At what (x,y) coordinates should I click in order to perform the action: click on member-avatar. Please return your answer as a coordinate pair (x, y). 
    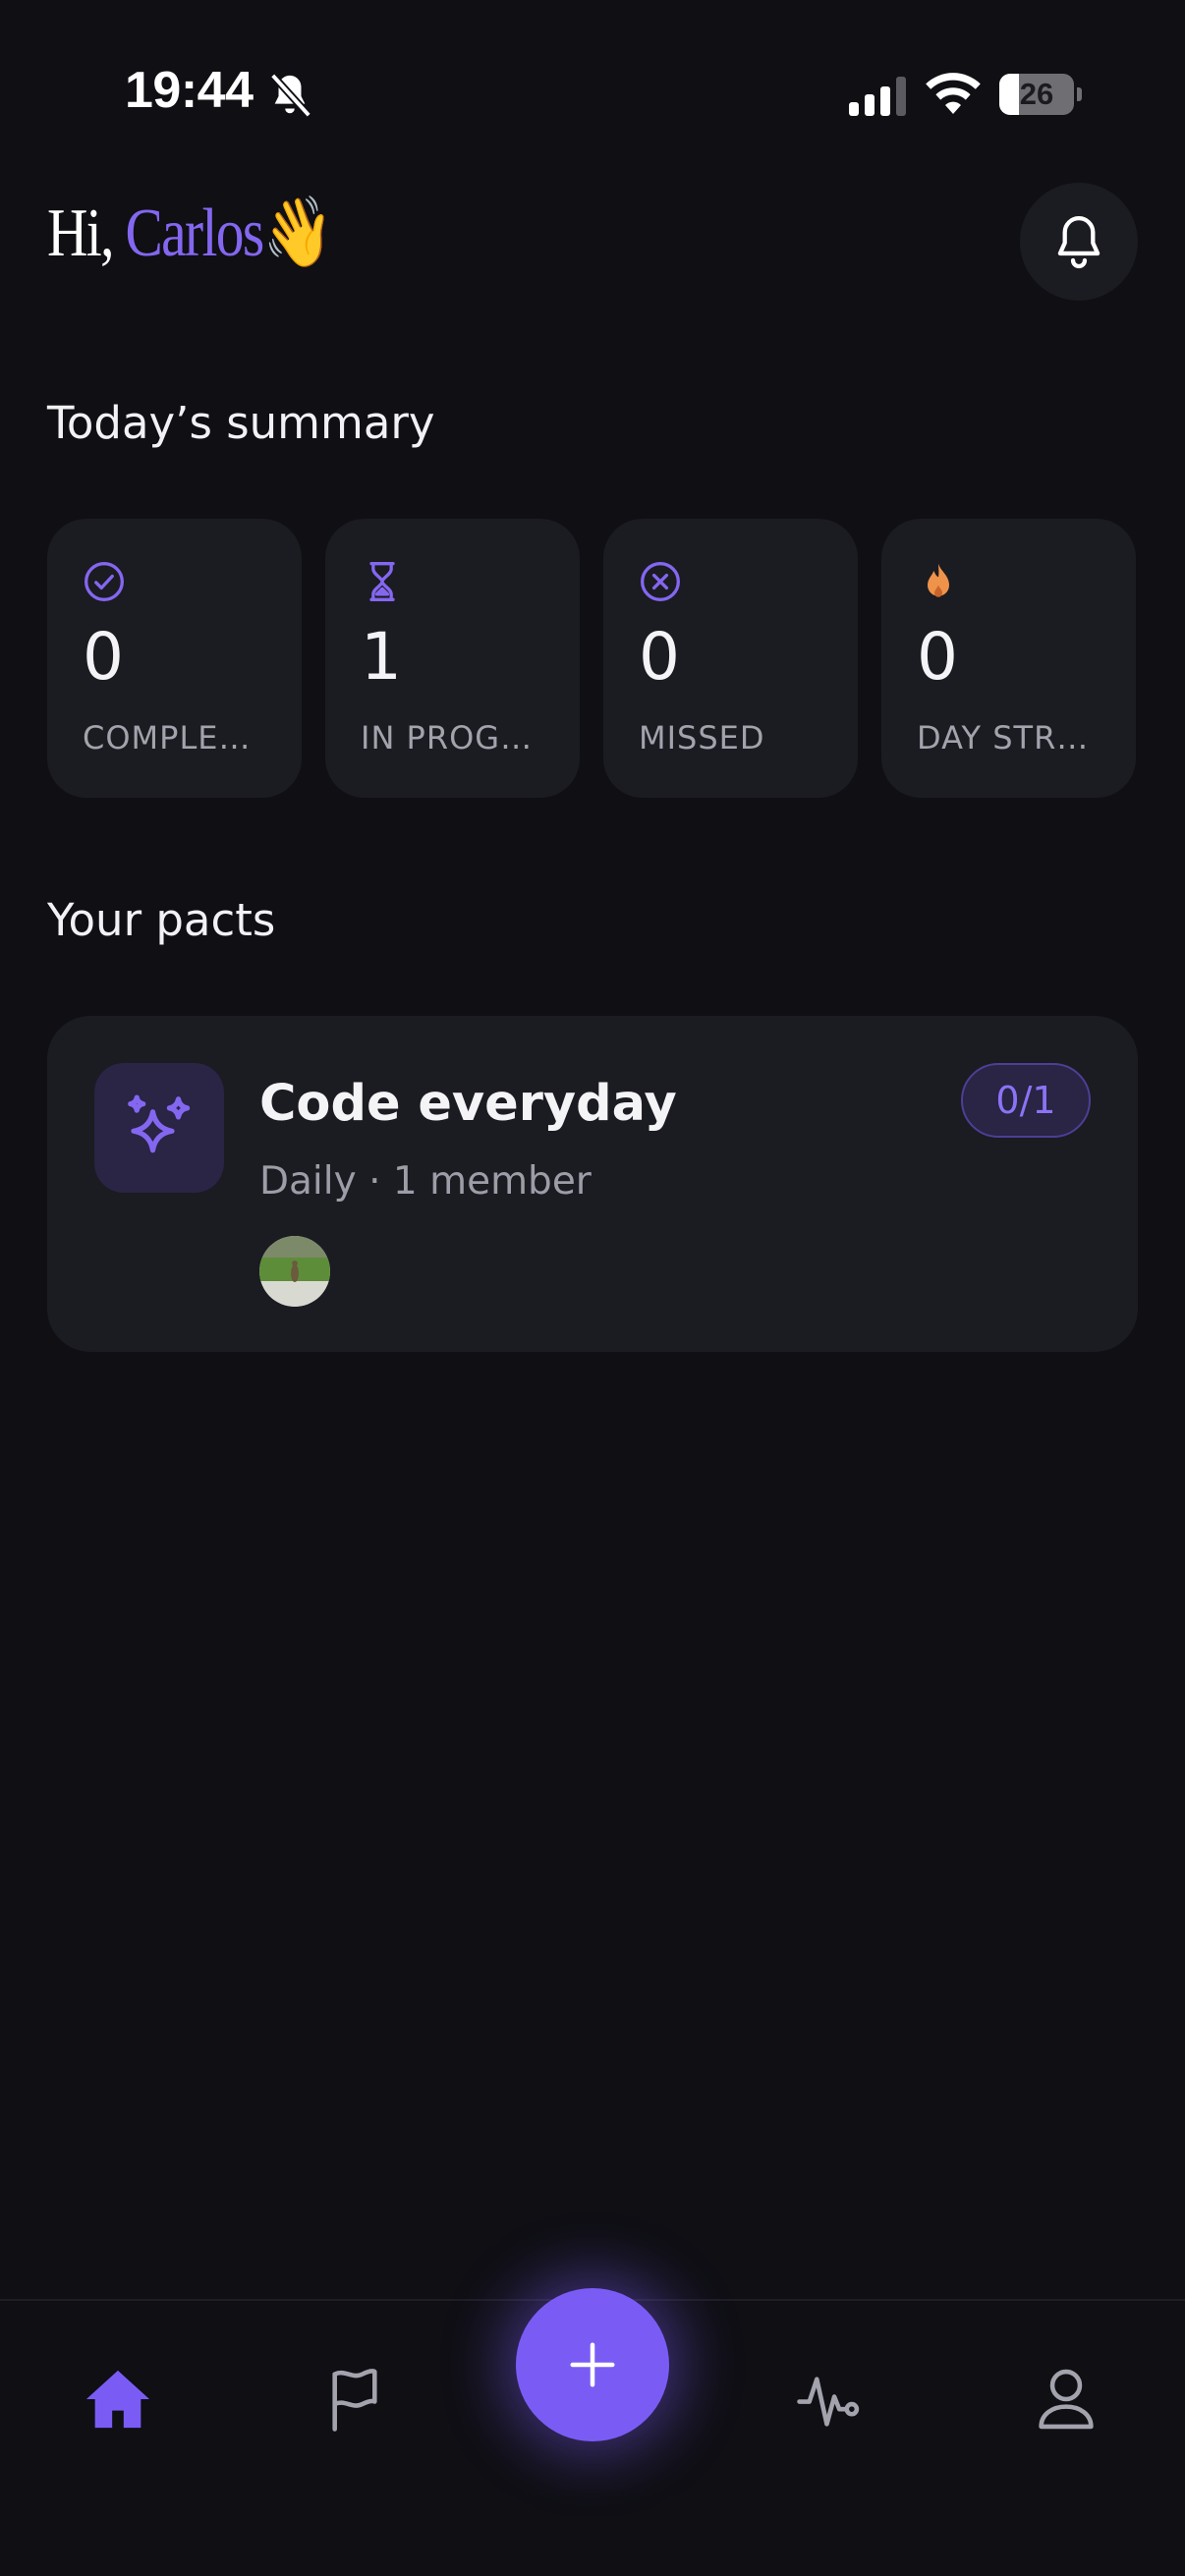
    Looking at the image, I should click on (294, 1271).